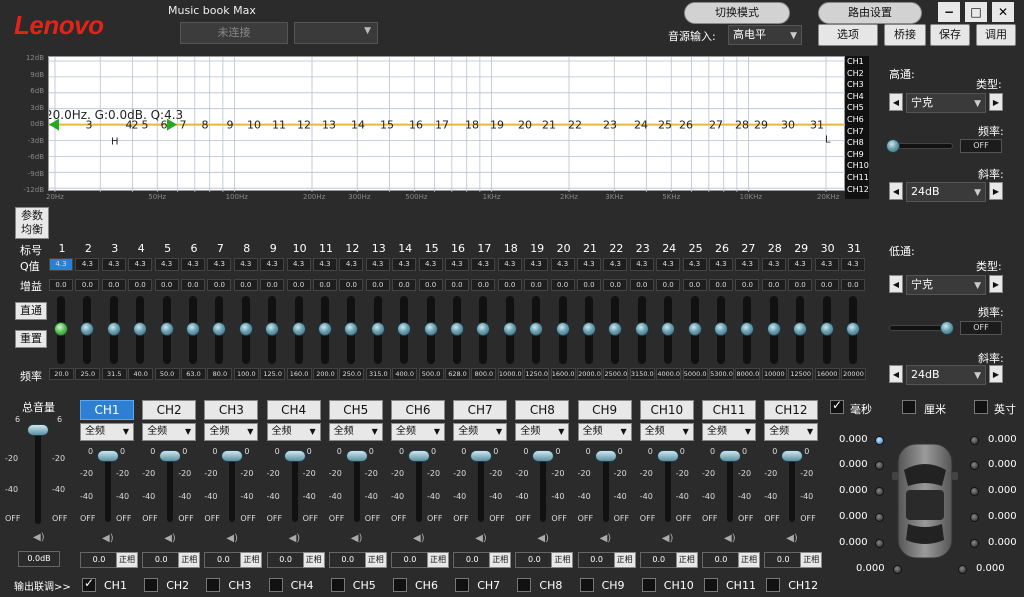 This screenshot has width=1024, height=597. What do you see at coordinates (721, 374) in the screenshot?
I see `frequency-value-cell: 5300.0` at bounding box center [721, 374].